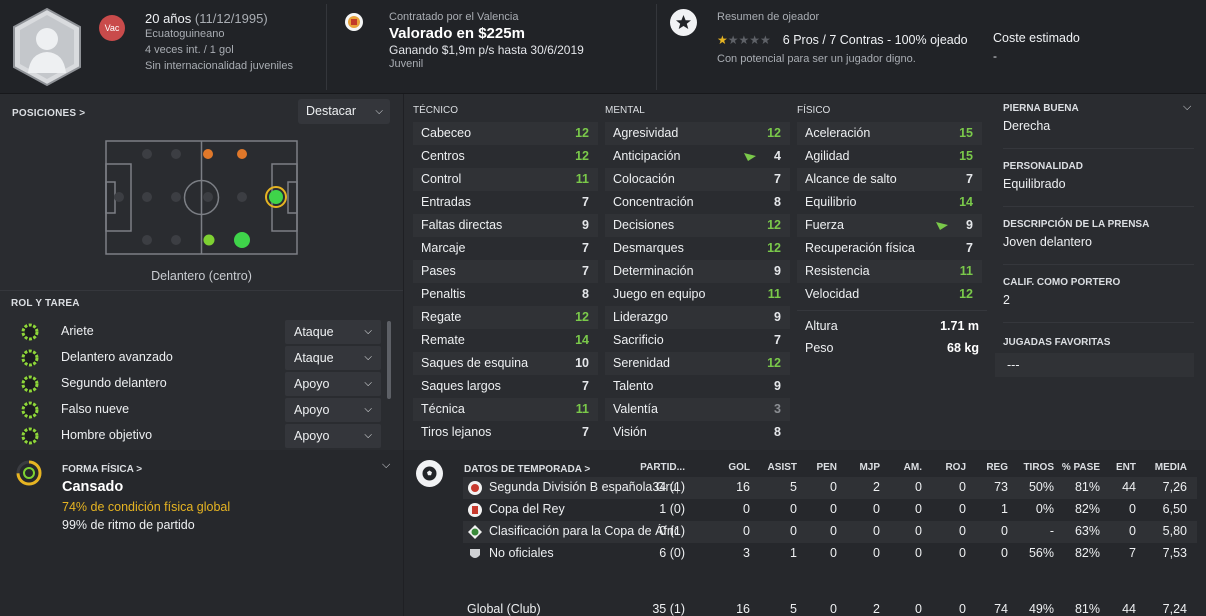 This screenshot has width=1206, height=616. Describe the element at coordinates (644, 225) in the screenshot. I see `attribute-name: Decisiones` at that location.